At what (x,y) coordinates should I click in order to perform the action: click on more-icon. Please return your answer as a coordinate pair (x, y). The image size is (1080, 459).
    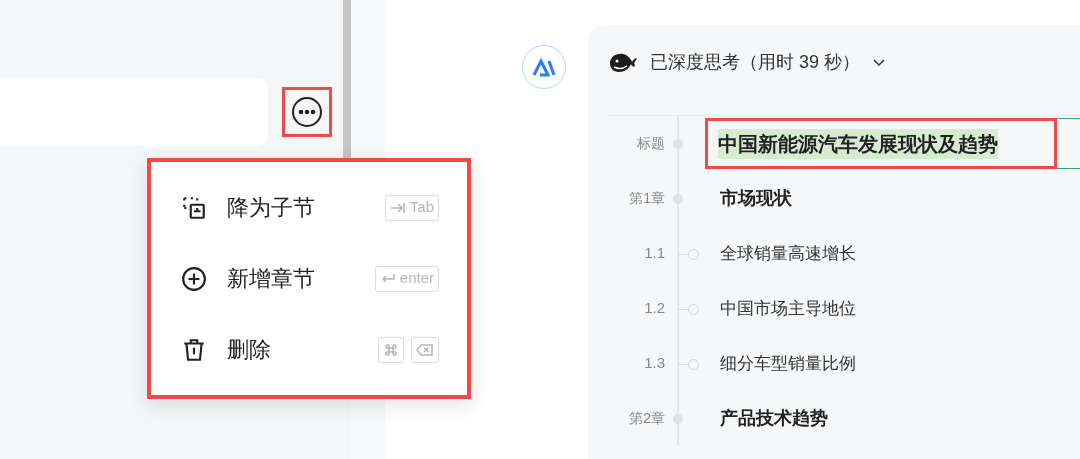
    Looking at the image, I should click on (307, 112).